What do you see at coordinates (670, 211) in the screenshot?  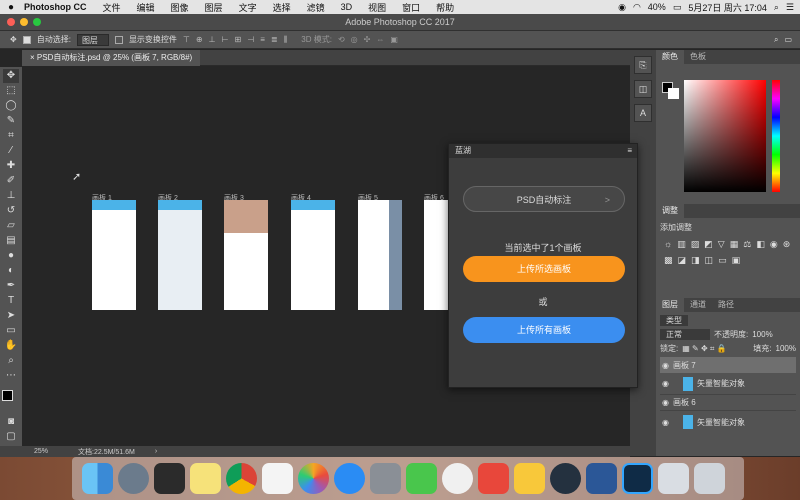 I see `tab-adjustments: 调整` at bounding box center [670, 211].